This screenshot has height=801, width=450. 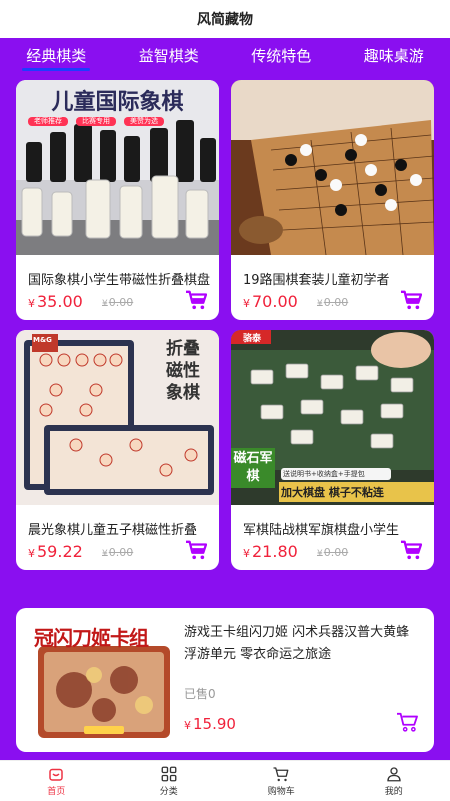 What do you see at coordinates (281, 792) in the screenshot?
I see `nav-cart-label: 购物车` at bounding box center [281, 792].